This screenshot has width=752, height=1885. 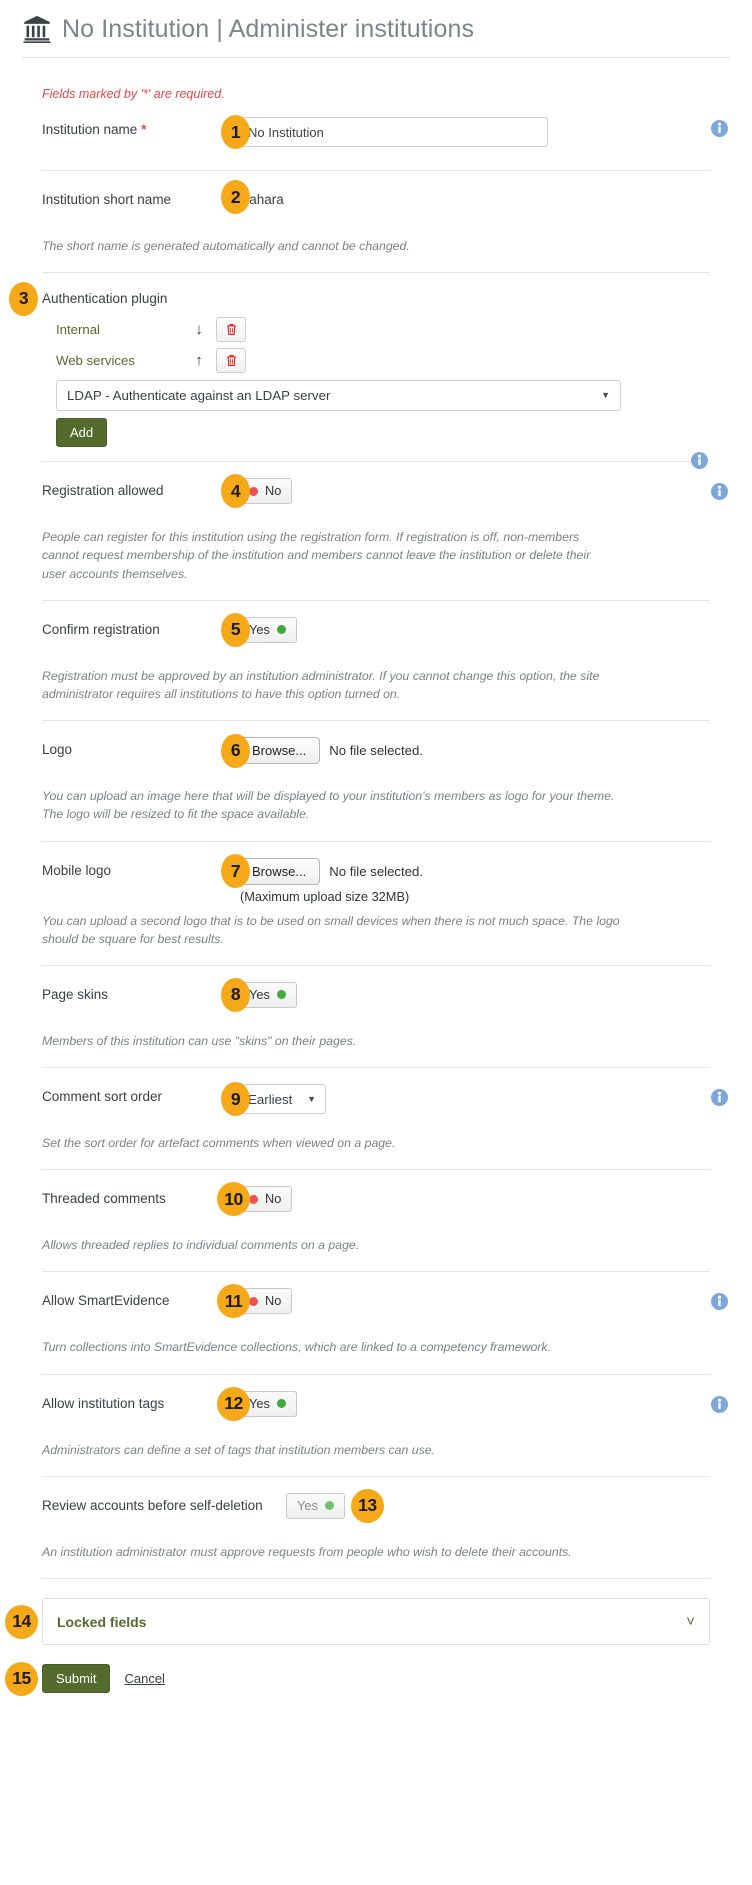 What do you see at coordinates (235, 750) in the screenshot?
I see `callout-badge-6: 6` at bounding box center [235, 750].